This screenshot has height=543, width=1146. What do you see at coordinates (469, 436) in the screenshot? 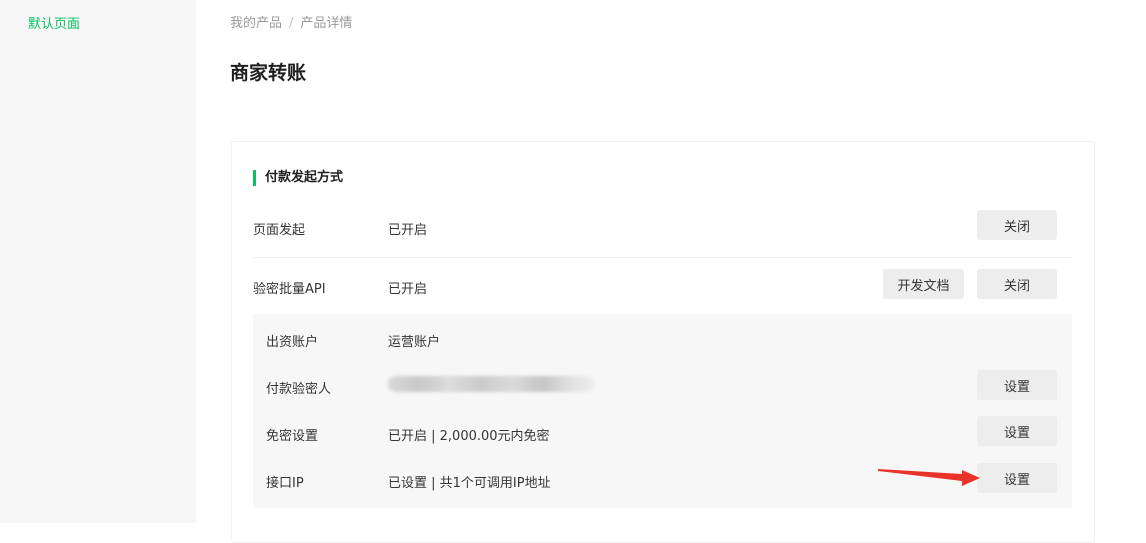
I see `password-free-value: 已开启 | 2,000.00元内免密` at bounding box center [469, 436].